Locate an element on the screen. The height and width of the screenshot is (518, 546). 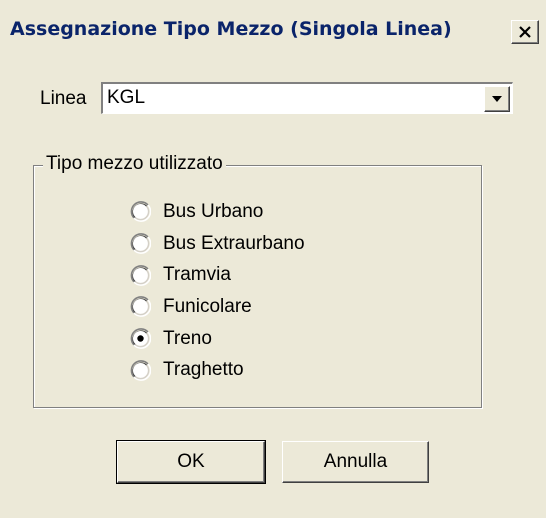
ok-button: OK is located at coordinates (191, 462).